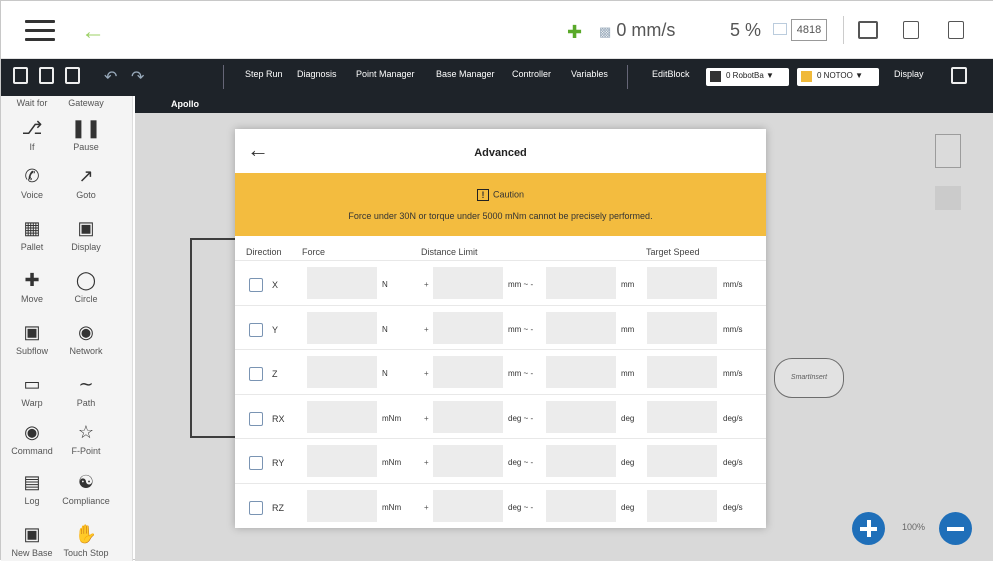 Image resolution: width=993 pixels, height=561 pixels. I want to click on palette-item-log: ▤ Log, so click(32, 489).